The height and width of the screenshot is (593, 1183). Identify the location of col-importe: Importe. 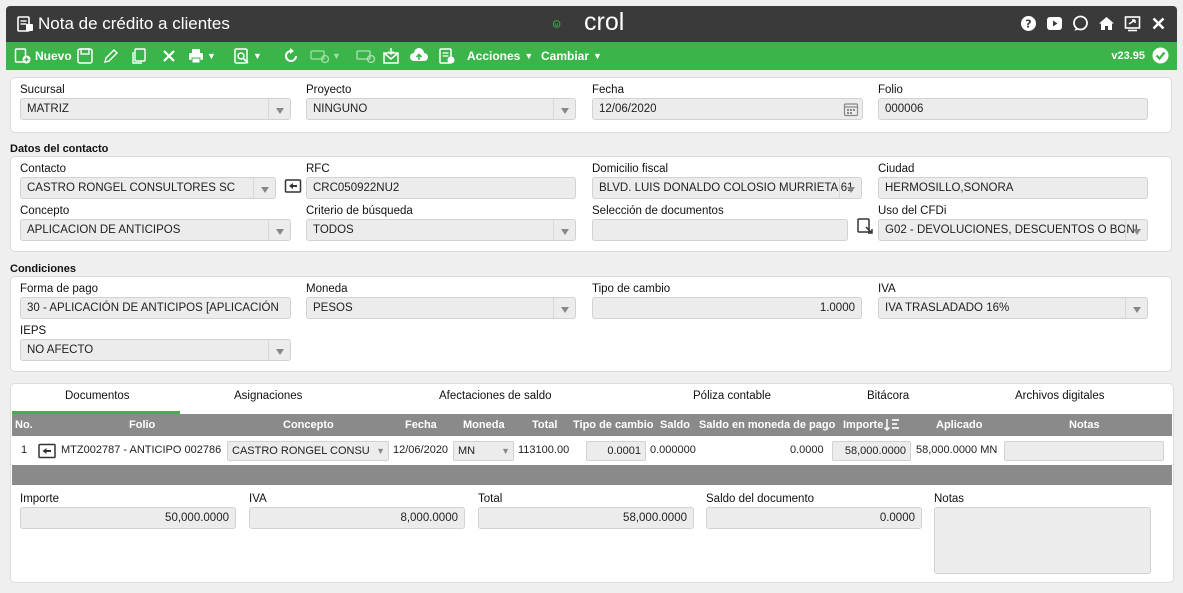
(863, 425).